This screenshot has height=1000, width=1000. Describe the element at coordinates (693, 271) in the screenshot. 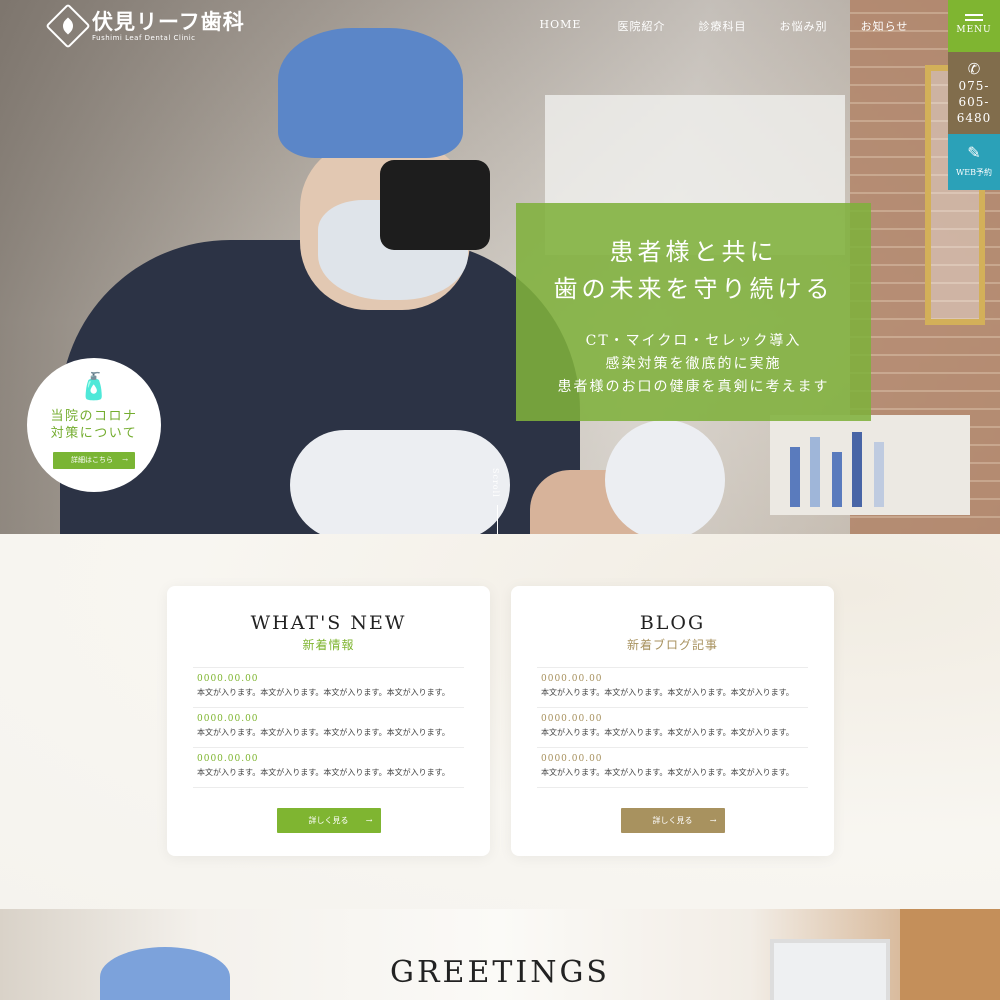

I see `hero-catchcopy: 患者様と共に 歯の未来を守り続ける` at that location.